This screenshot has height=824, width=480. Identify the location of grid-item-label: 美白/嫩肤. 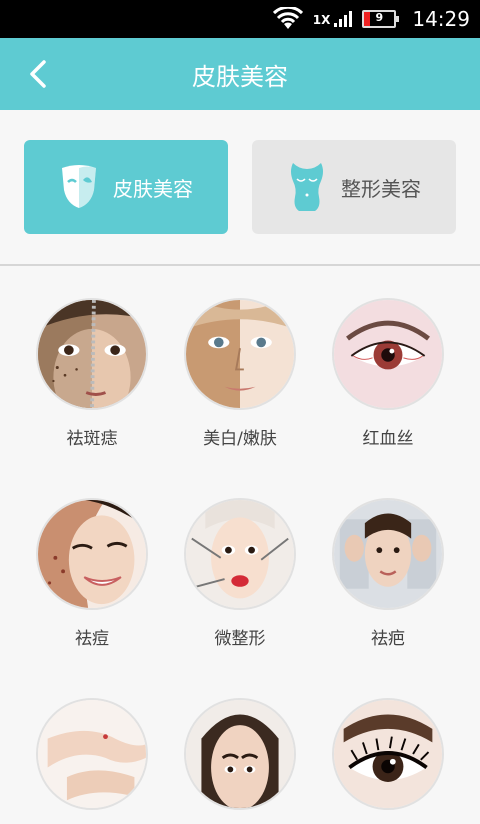
(240, 439).